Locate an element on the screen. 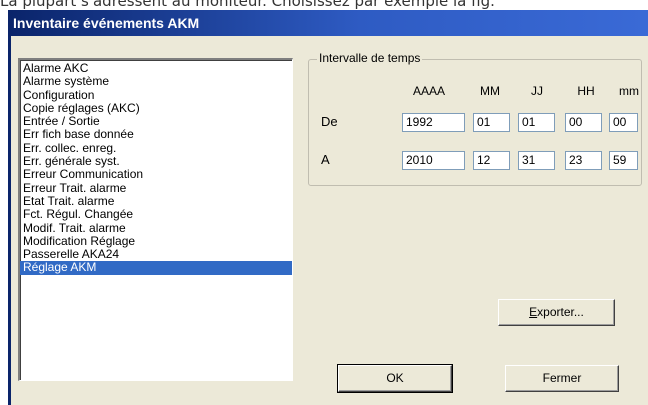 This screenshot has height=405, width=648. to-label: A is located at coordinates (325, 159).